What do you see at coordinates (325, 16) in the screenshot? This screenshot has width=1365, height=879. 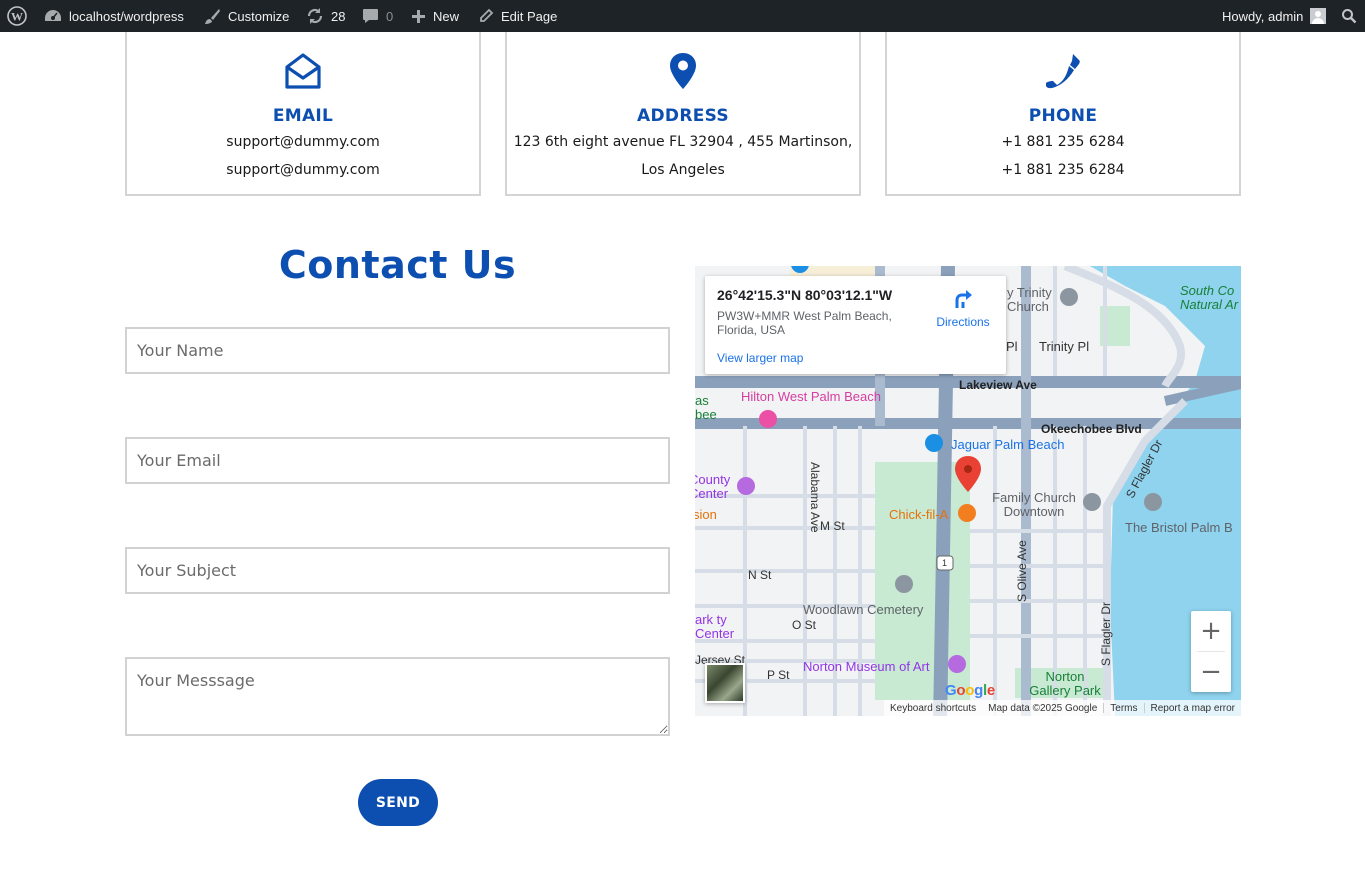 I see `updates-link: 28` at bounding box center [325, 16].